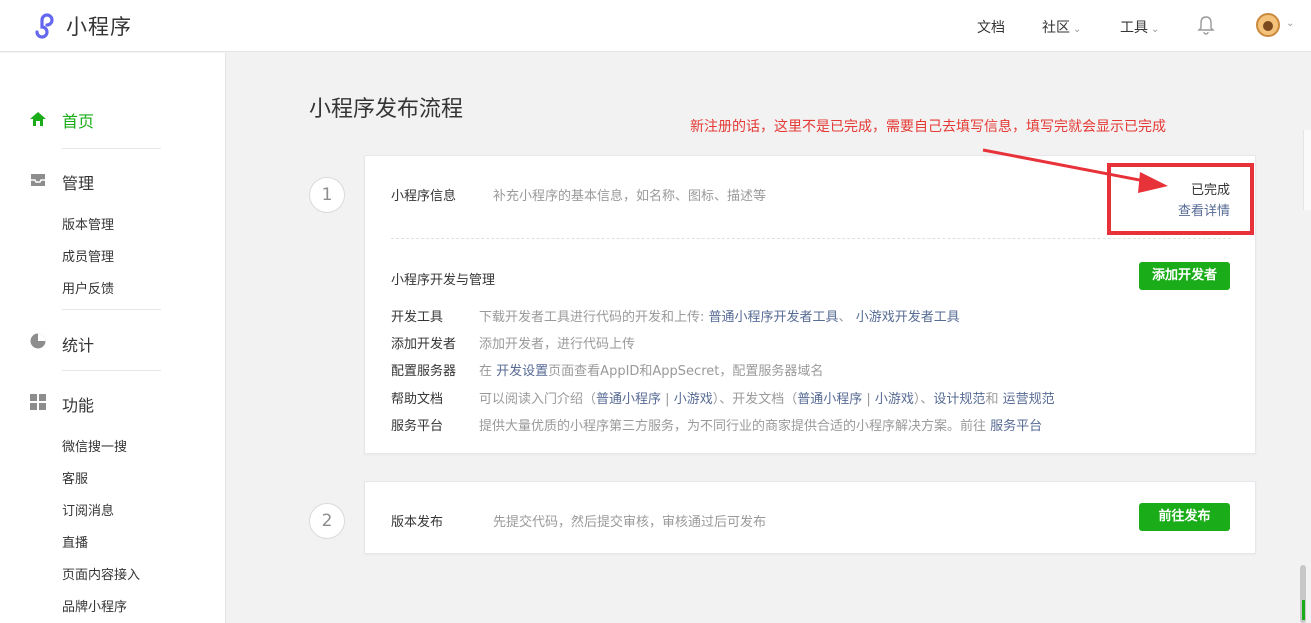 The width and height of the screenshot is (1311, 623). What do you see at coordinates (88, 287) in the screenshot?
I see `sidebar-item-user-feedback: 用户反馈` at bounding box center [88, 287].